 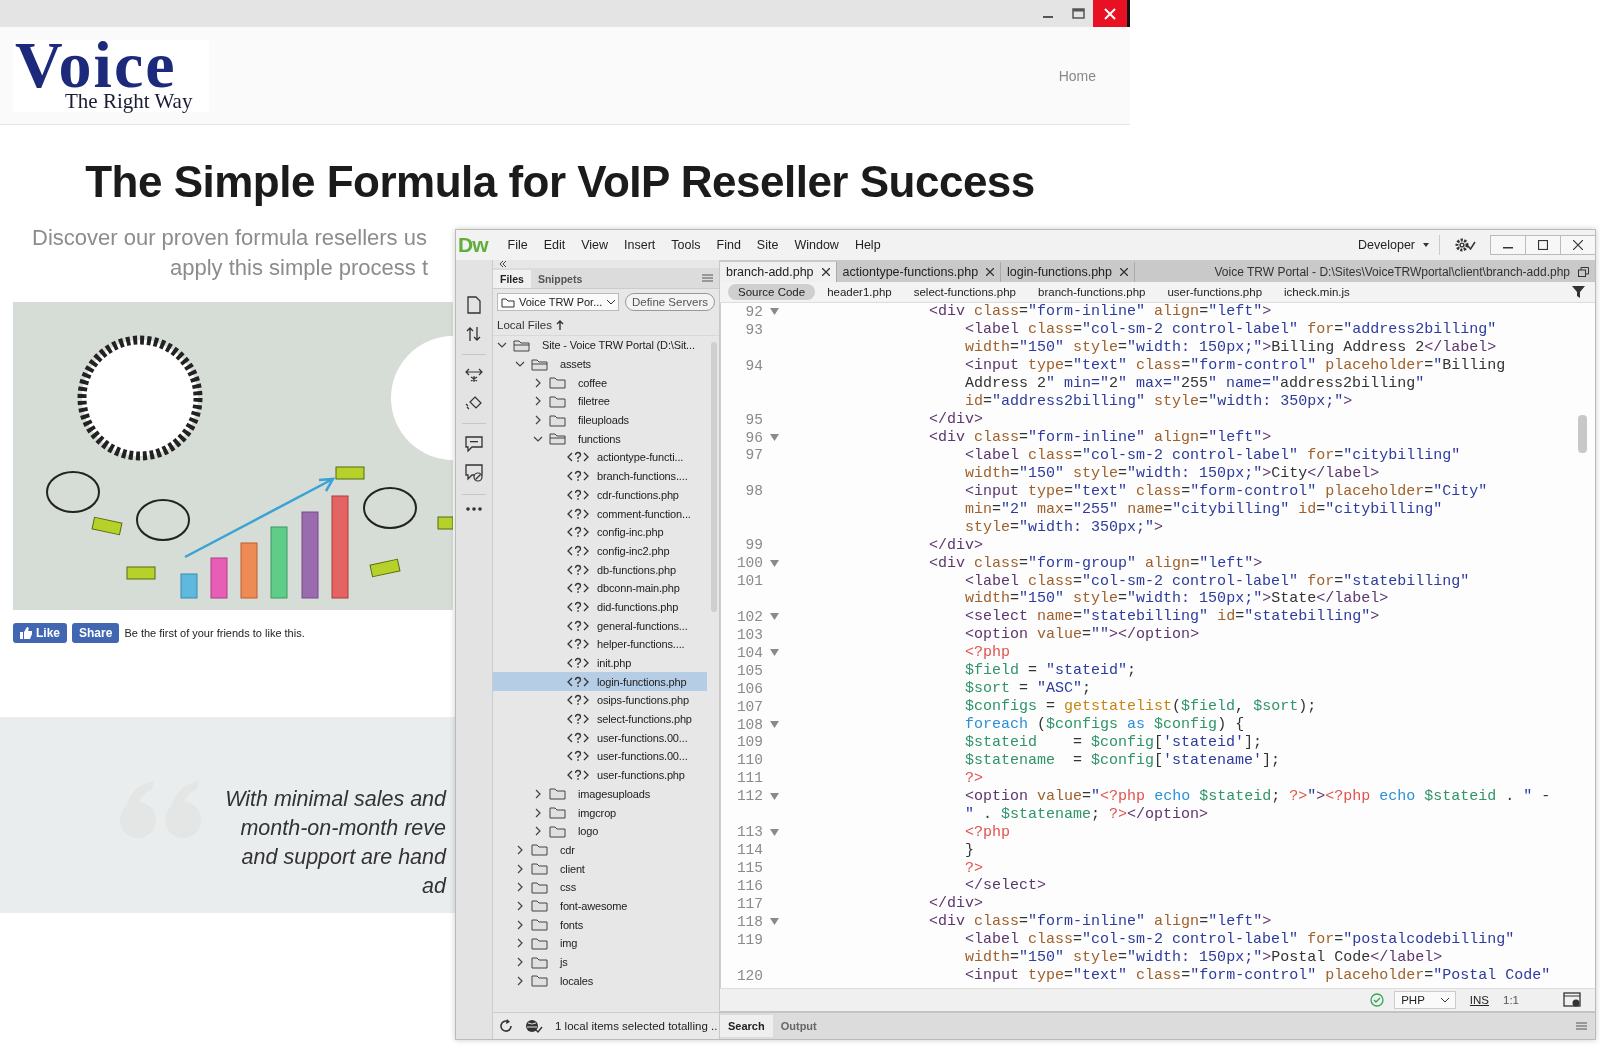 I want to click on tree-row: db-functions.php, so click(x=600, y=569).